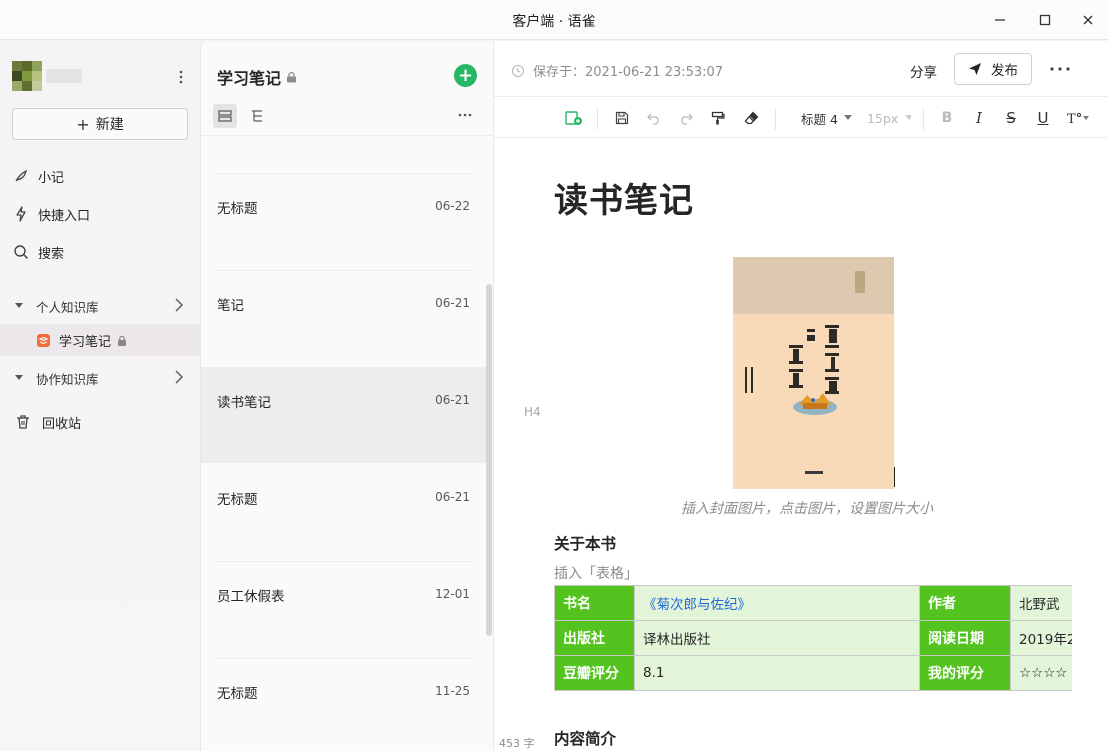 The image size is (1108, 751). Describe the element at coordinates (624, 201) in the screenshot. I see `doc-title-heading: 读书笔记` at that location.